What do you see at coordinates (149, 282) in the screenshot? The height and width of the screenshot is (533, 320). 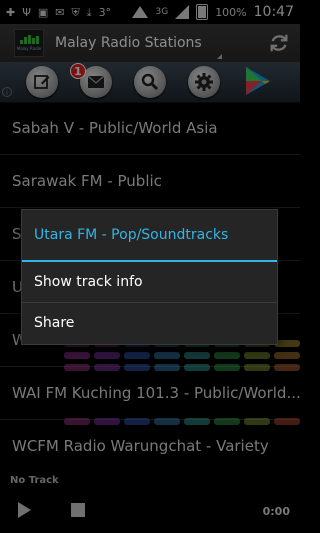 I see `show-track-info-option: Show track info` at bounding box center [149, 282].